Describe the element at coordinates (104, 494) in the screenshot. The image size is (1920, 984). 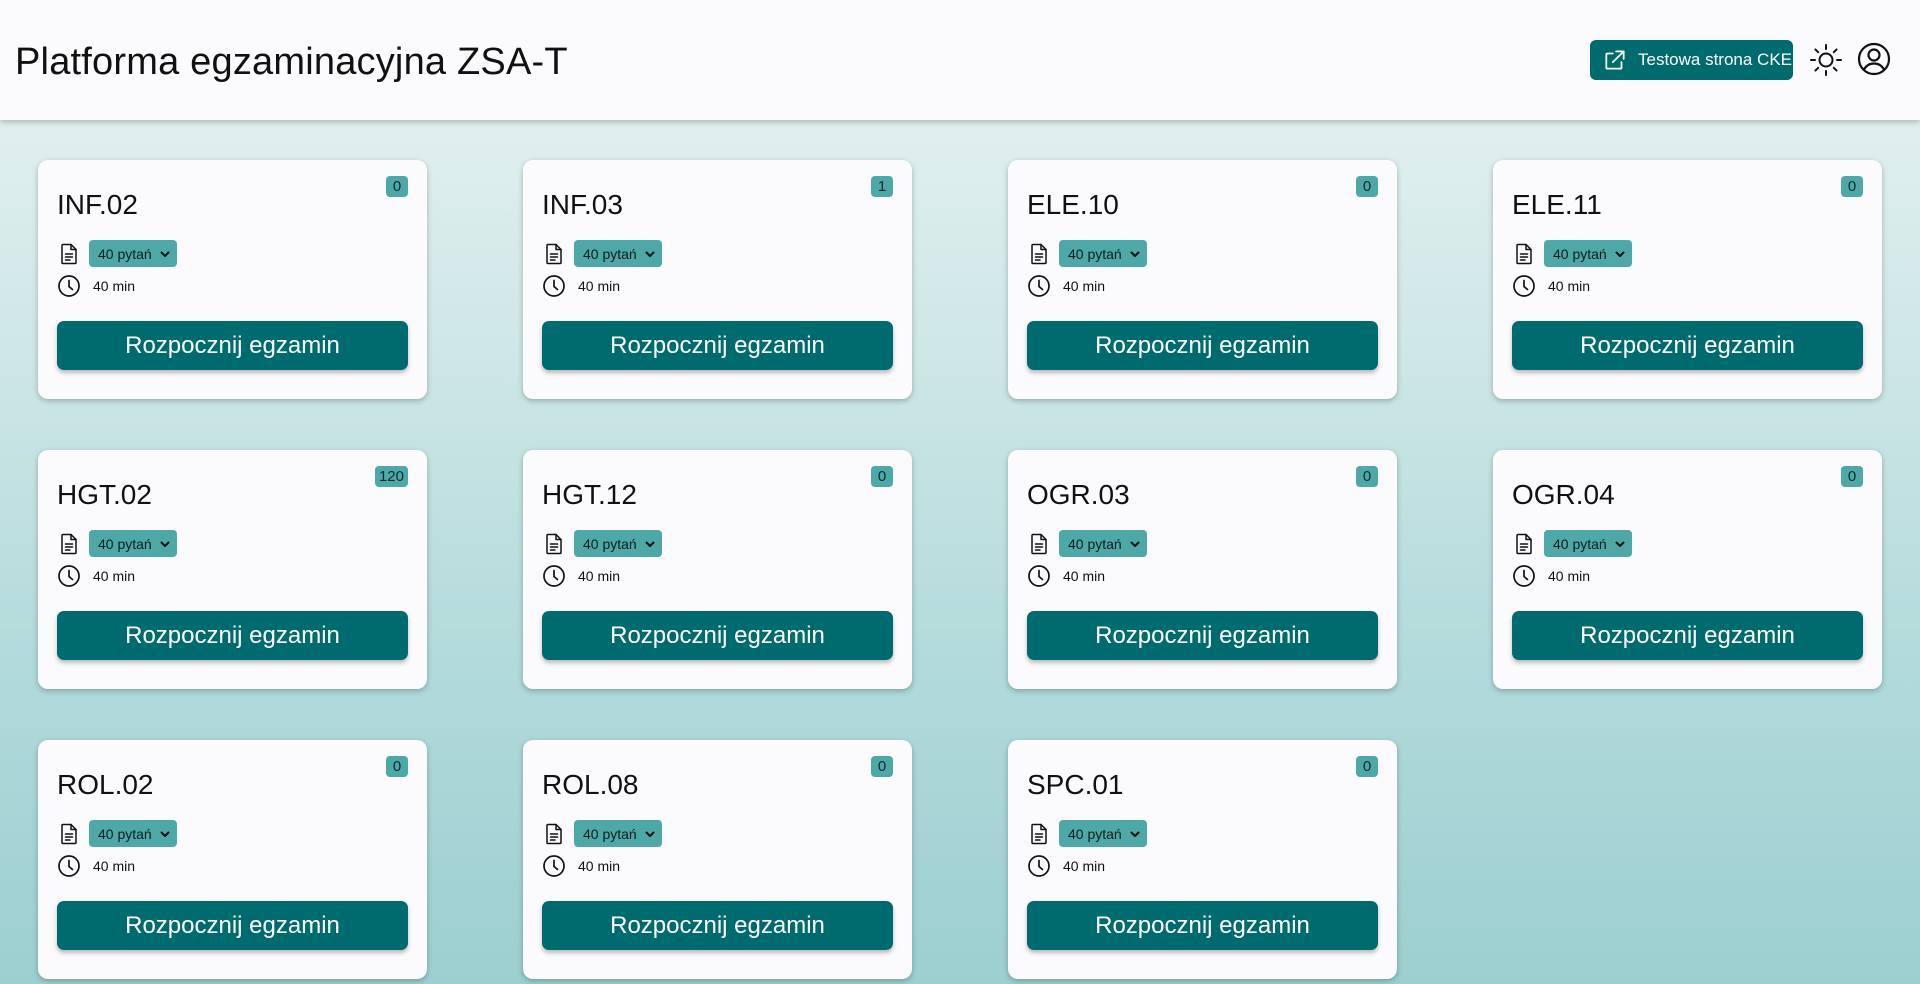
I see `exam-code: HGT.02` at that location.